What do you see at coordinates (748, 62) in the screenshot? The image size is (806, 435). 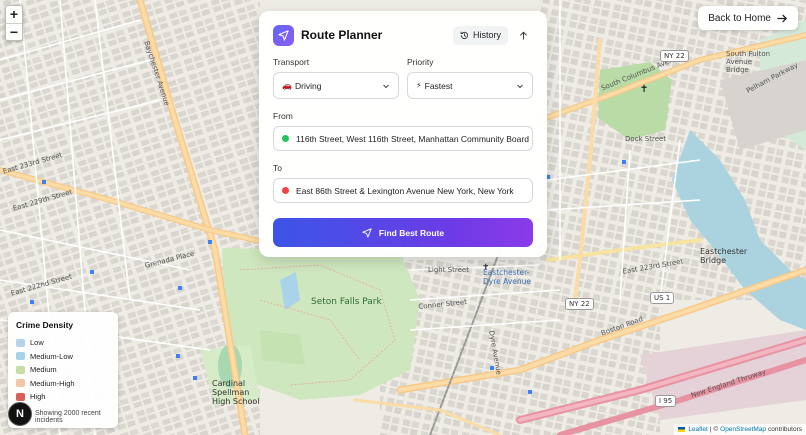 I see `label-south-fulton: South Fulton Avenue Bridge` at bounding box center [748, 62].